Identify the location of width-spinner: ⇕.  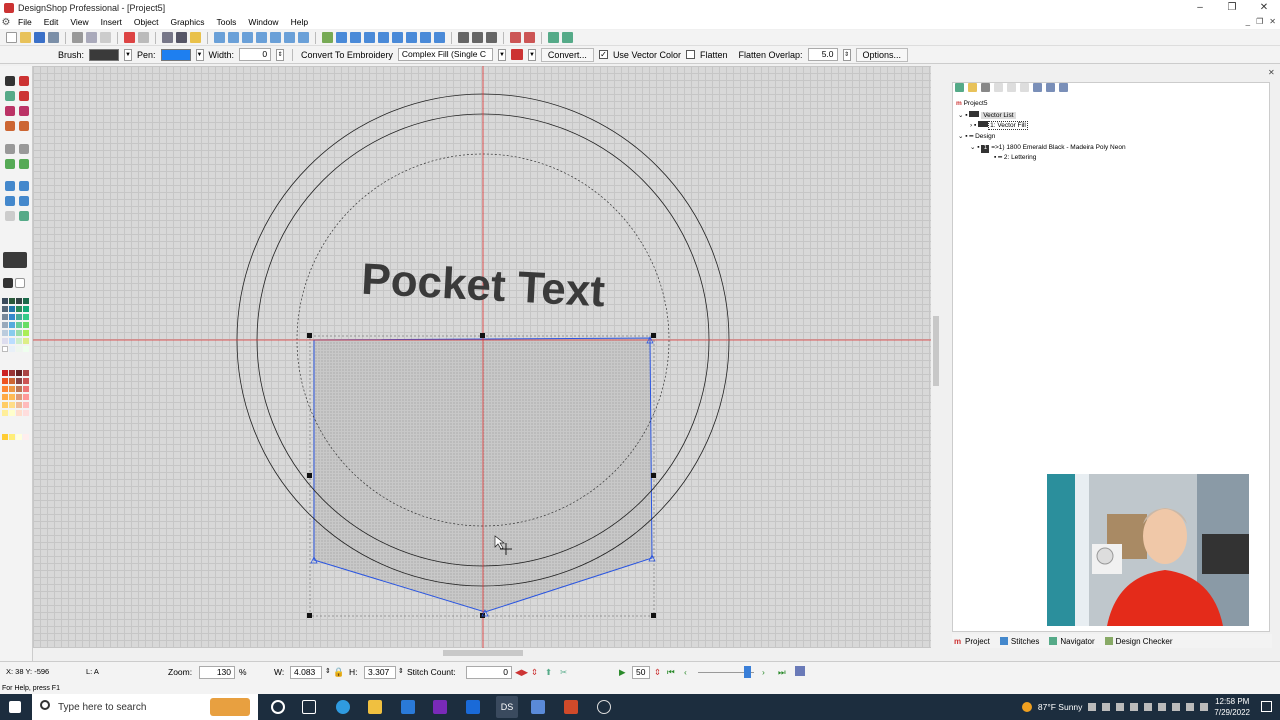
(328, 671).